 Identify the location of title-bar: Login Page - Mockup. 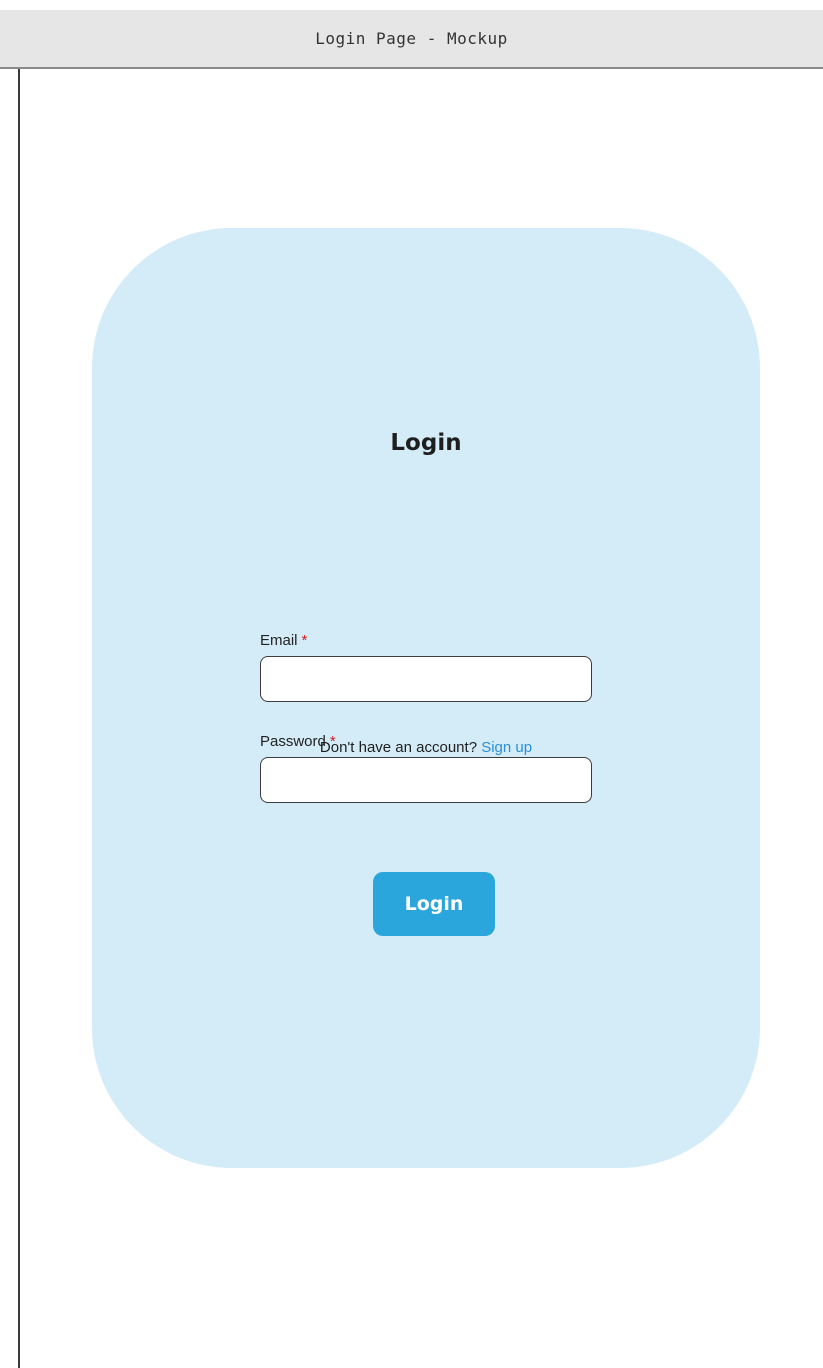
(411, 39).